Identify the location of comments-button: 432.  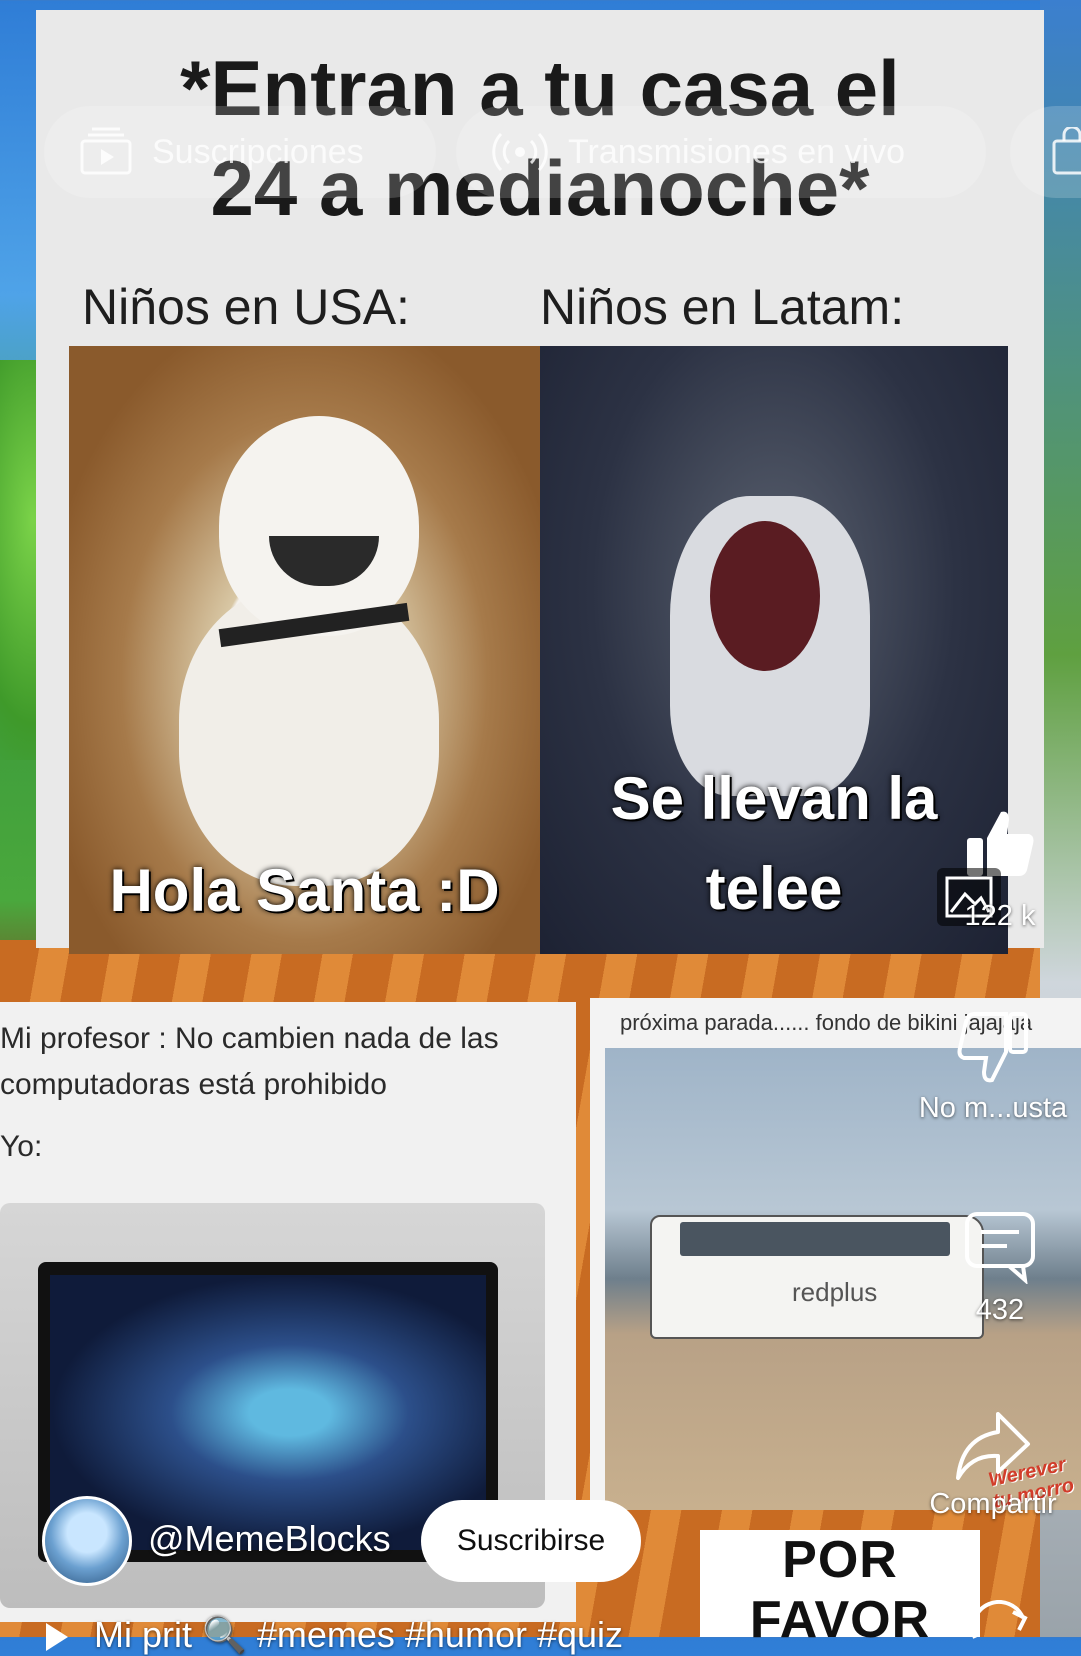
(1000, 1268).